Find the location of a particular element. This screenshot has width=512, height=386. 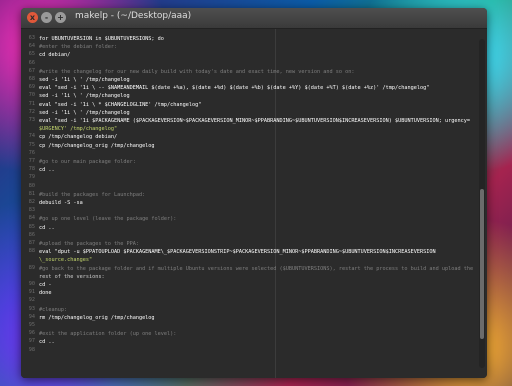

line-number: 70 is located at coordinates (31, 95).